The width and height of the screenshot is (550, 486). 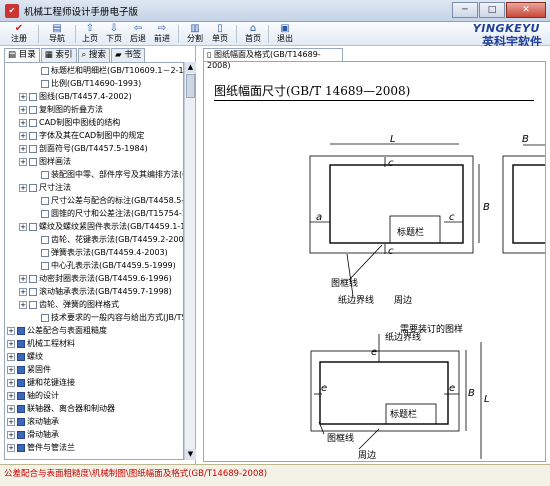 What do you see at coordinates (22, 55) in the screenshot?
I see `tab-contents: ▤ 目录` at bounding box center [22, 55].